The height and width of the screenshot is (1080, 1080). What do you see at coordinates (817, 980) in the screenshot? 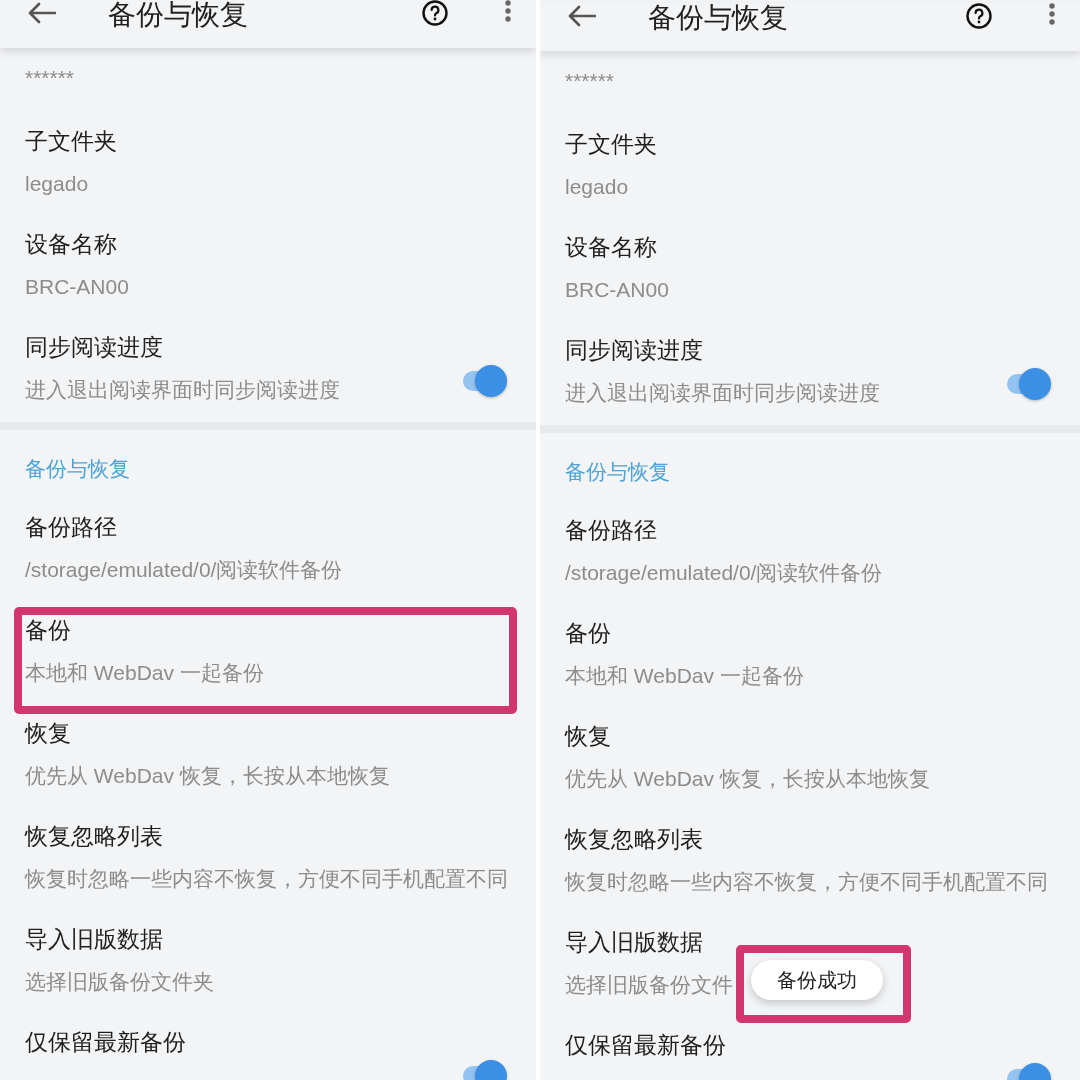
I see `toast-message: 备份成功` at bounding box center [817, 980].